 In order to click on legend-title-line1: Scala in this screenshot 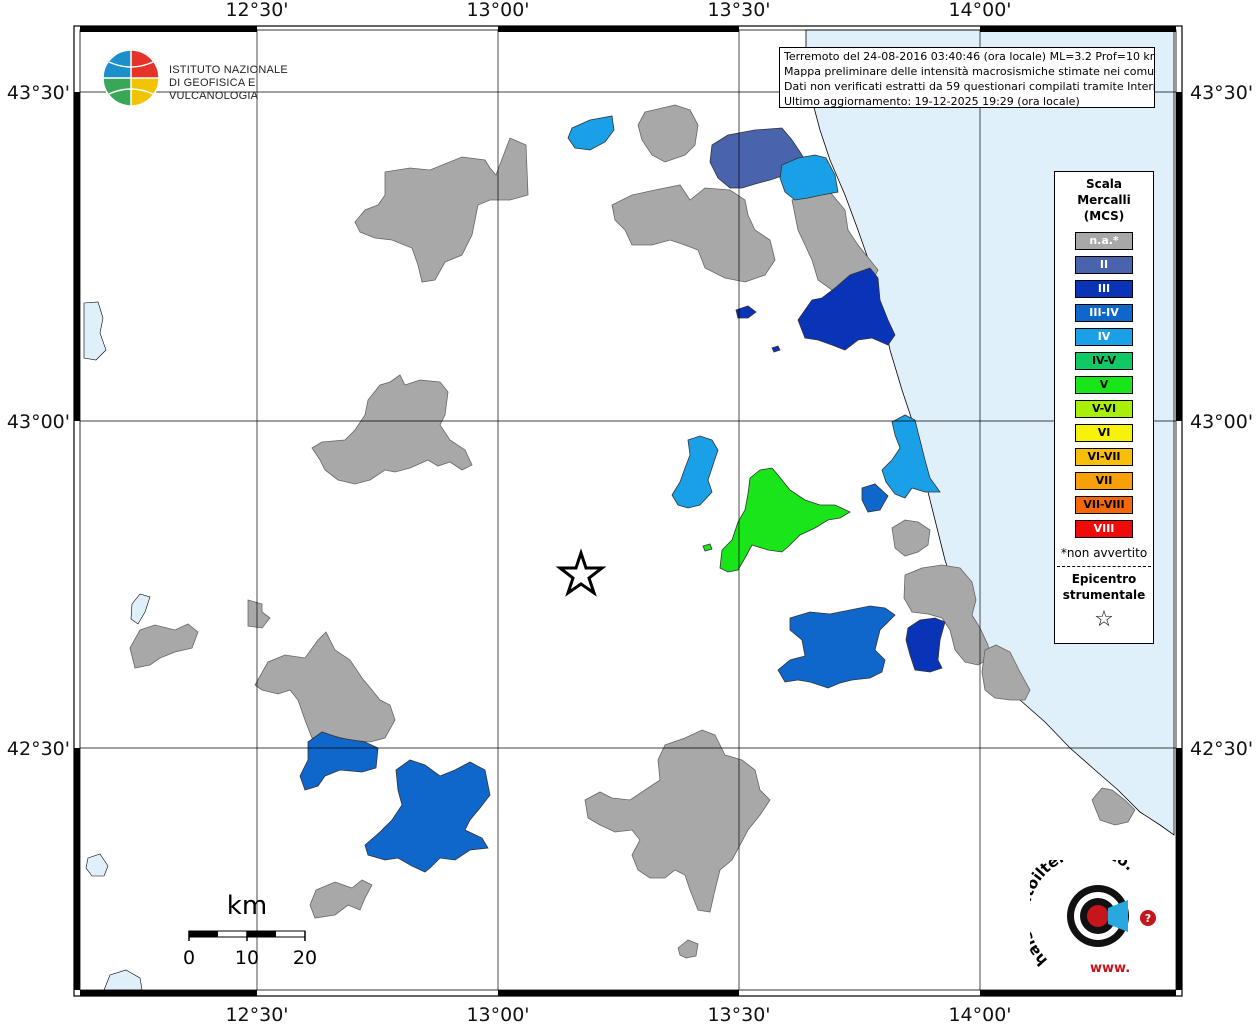, I will do `click(1104, 184)`.